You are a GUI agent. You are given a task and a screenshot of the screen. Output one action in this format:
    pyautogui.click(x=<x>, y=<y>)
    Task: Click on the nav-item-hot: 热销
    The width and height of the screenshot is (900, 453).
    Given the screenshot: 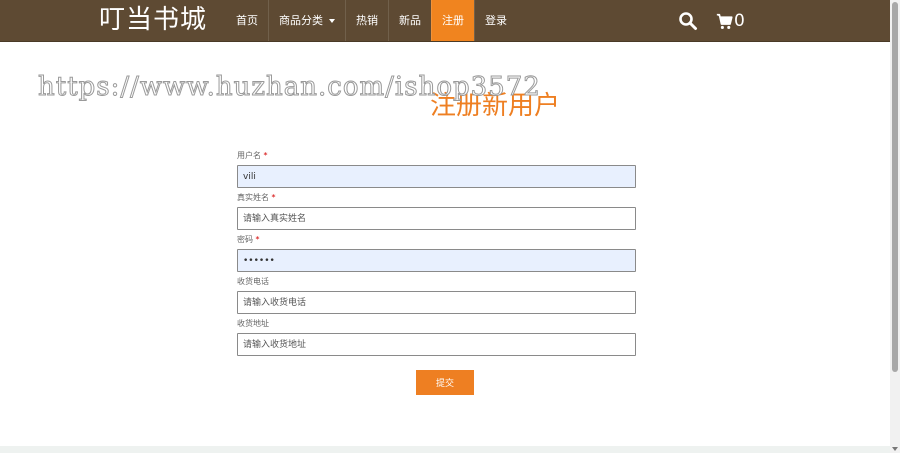 What is the action you would take?
    pyautogui.click(x=366, y=20)
    